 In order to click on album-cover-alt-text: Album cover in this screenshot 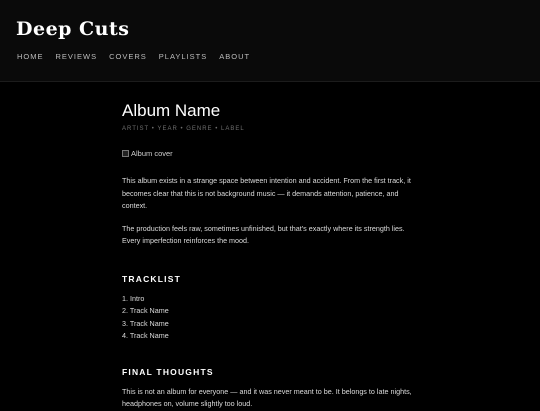, I will do `click(152, 153)`.